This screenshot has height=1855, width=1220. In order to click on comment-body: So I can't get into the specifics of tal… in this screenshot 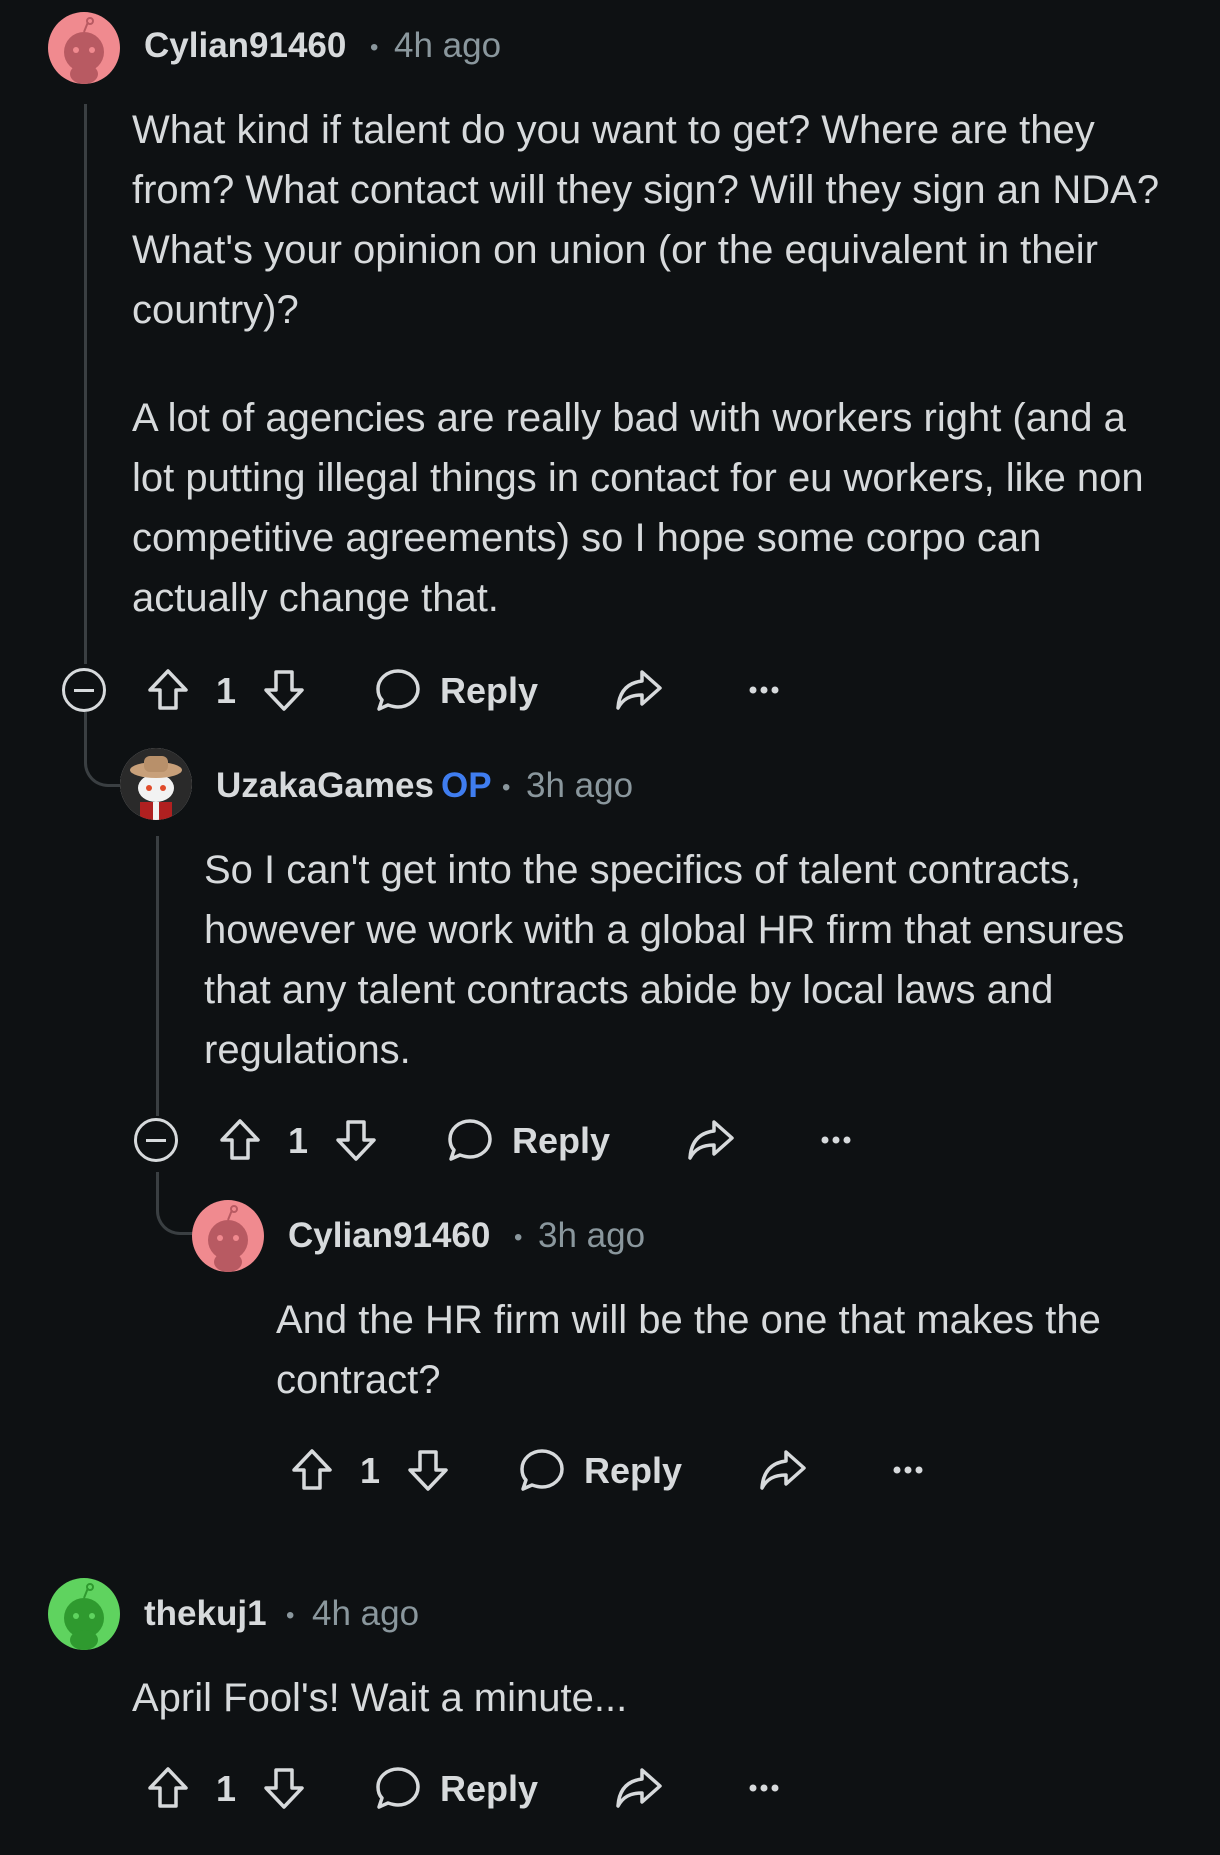, I will do `click(684, 960)`.